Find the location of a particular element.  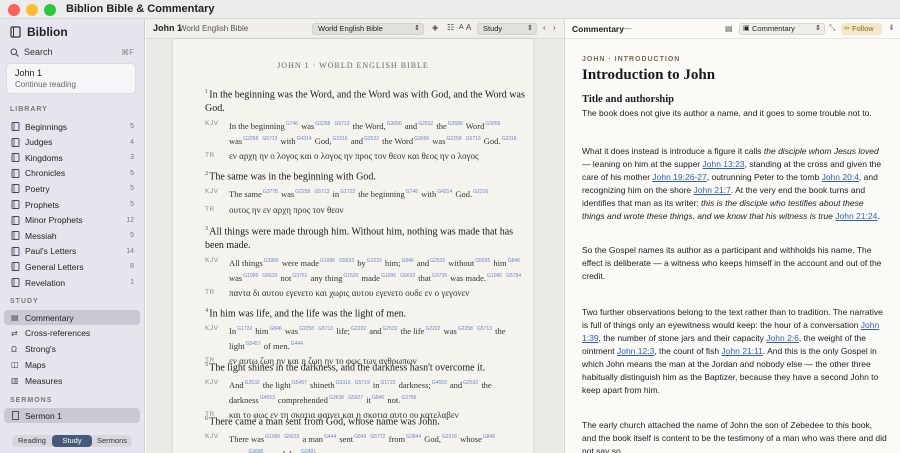

strongs-number: G746 is located at coordinates (292, 124).